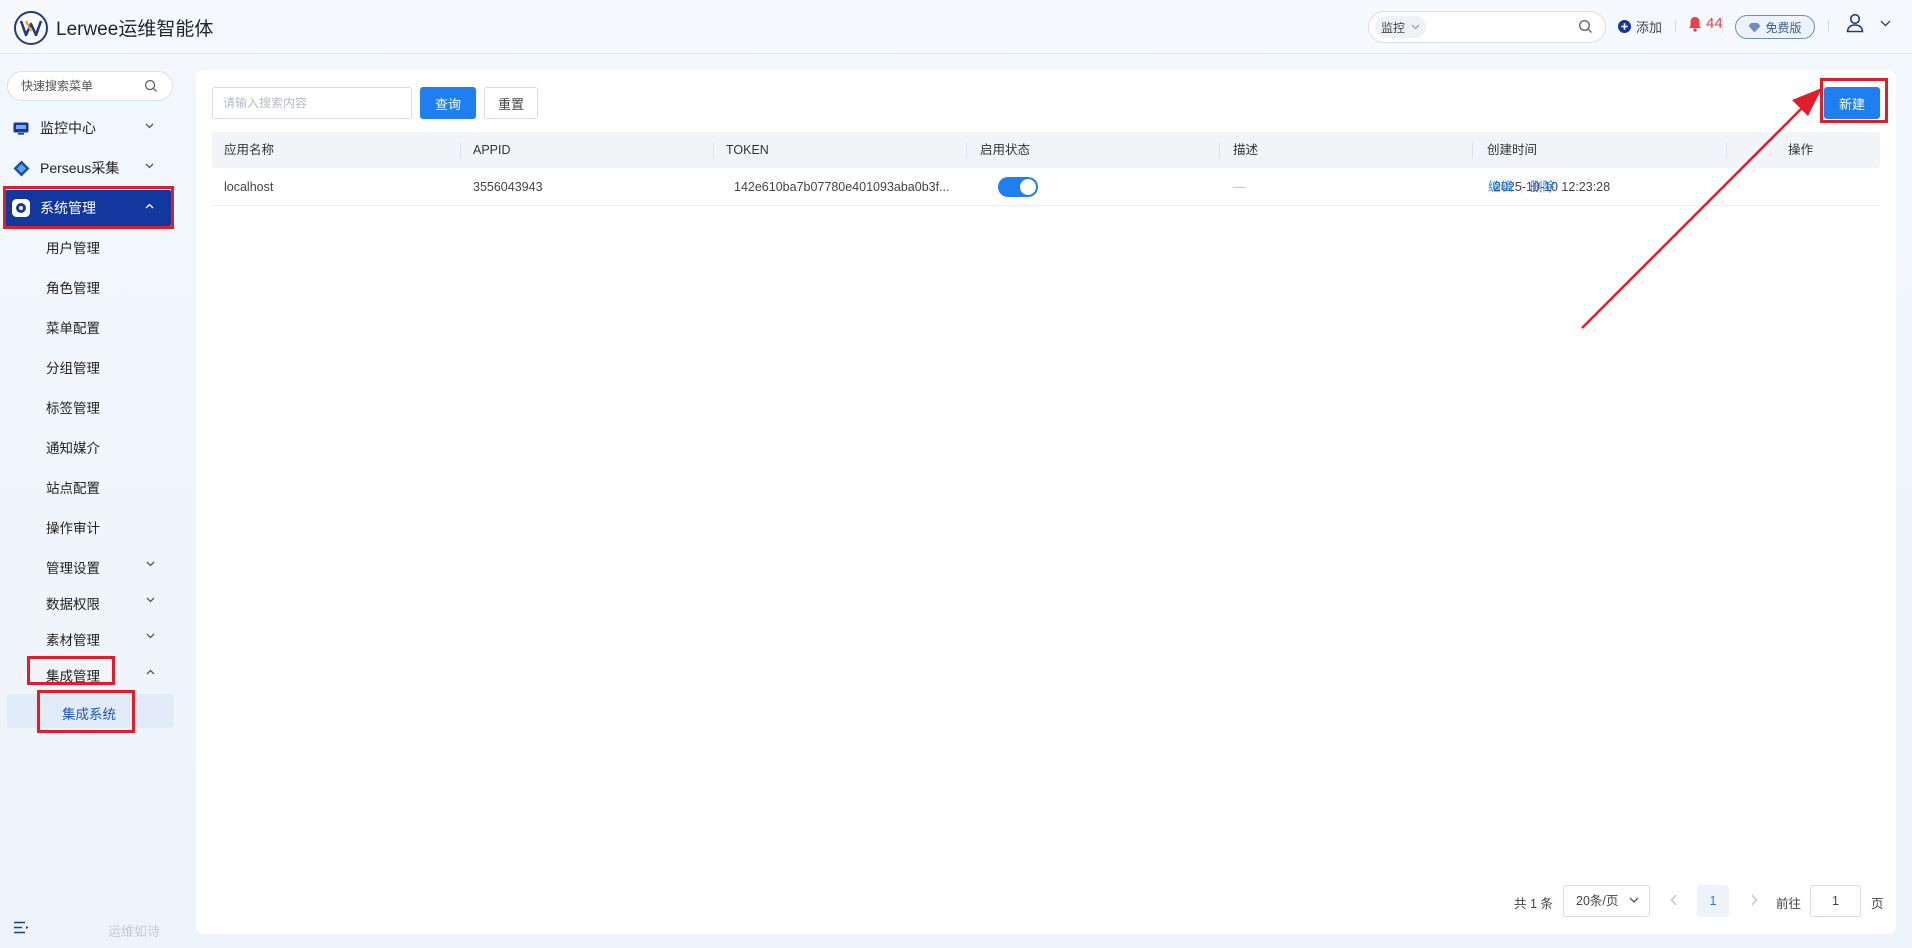  Describe the element at coordinates (1701, 208) in the screenshot. I see `annotation-arrow` at that location.